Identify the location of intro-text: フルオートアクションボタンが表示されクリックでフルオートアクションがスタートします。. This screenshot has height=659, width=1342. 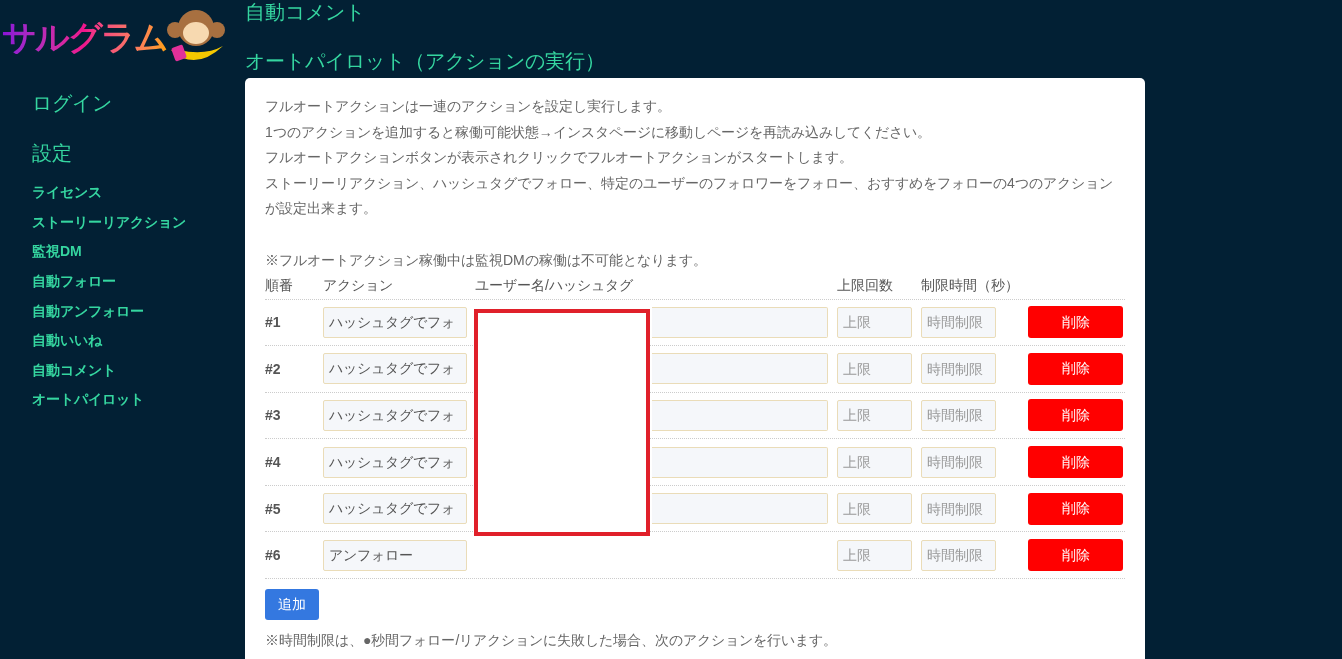
(559, 157).